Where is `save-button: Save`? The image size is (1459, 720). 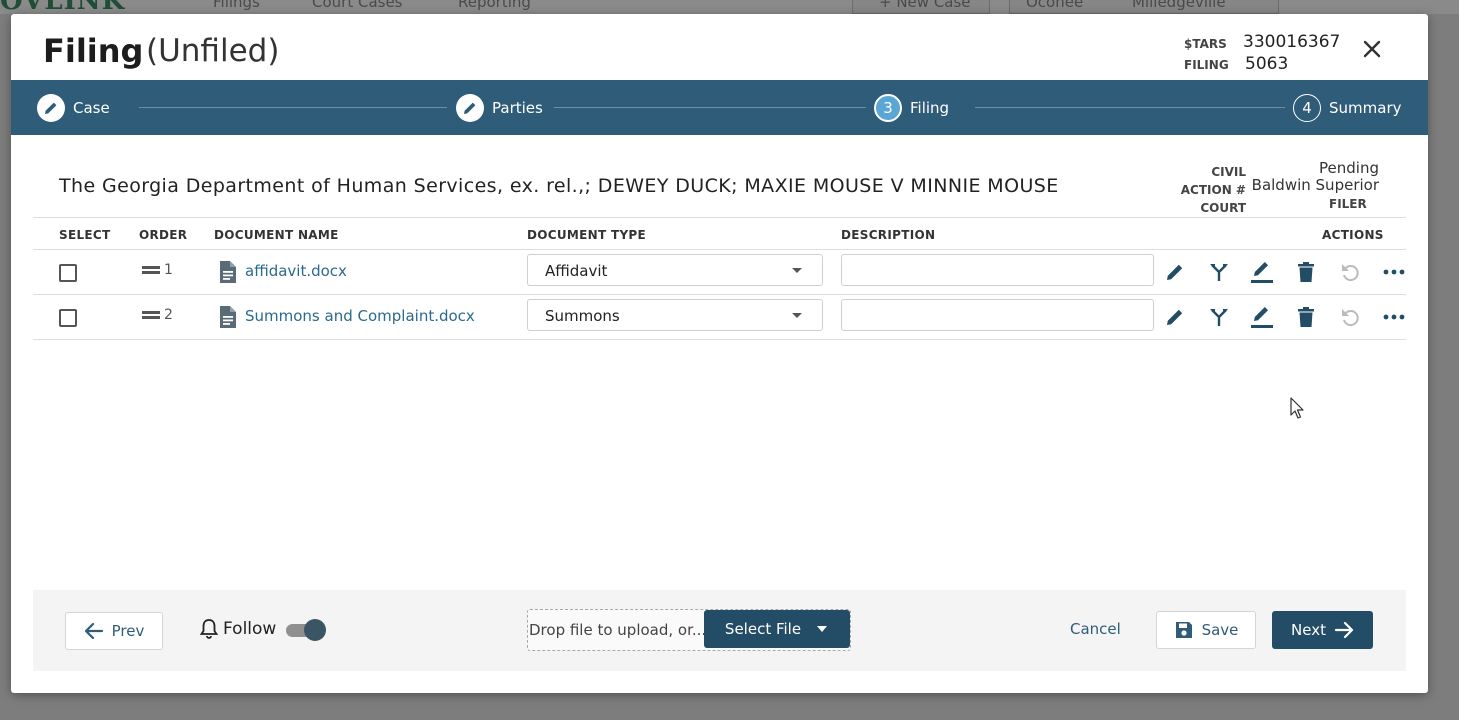
save-button: Save is located at coordinates (1206, 630).